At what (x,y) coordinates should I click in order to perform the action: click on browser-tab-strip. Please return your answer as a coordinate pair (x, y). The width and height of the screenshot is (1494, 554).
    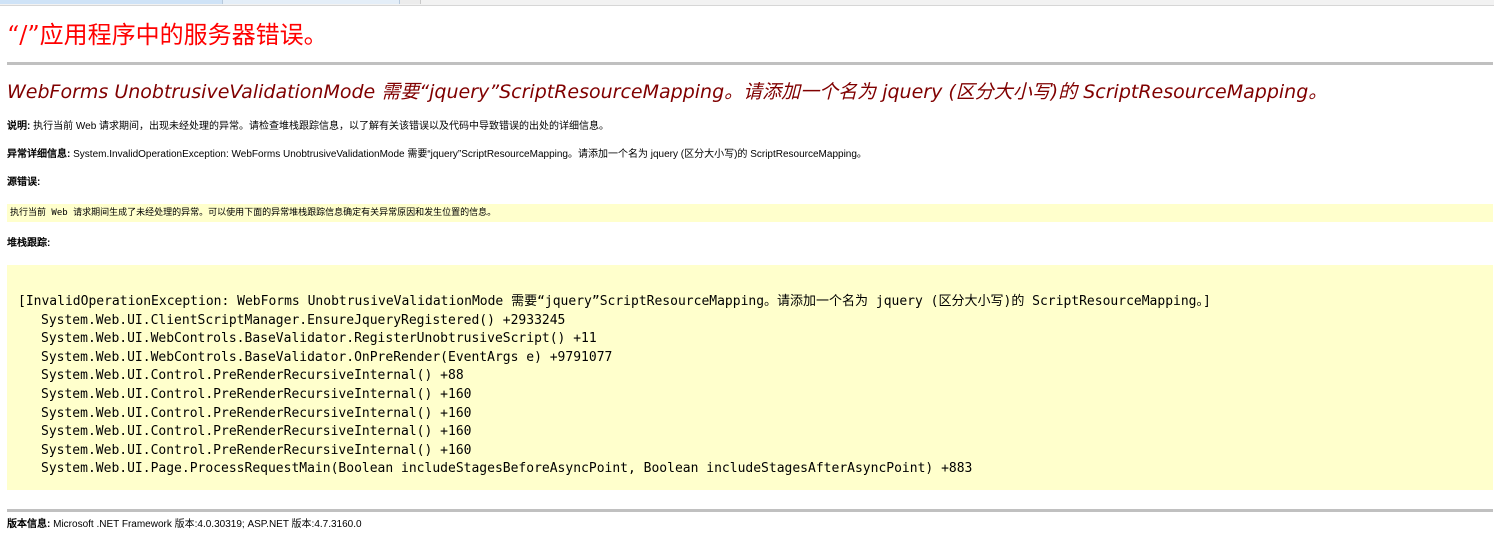
    Looking at the image, I should click on (747, 3).